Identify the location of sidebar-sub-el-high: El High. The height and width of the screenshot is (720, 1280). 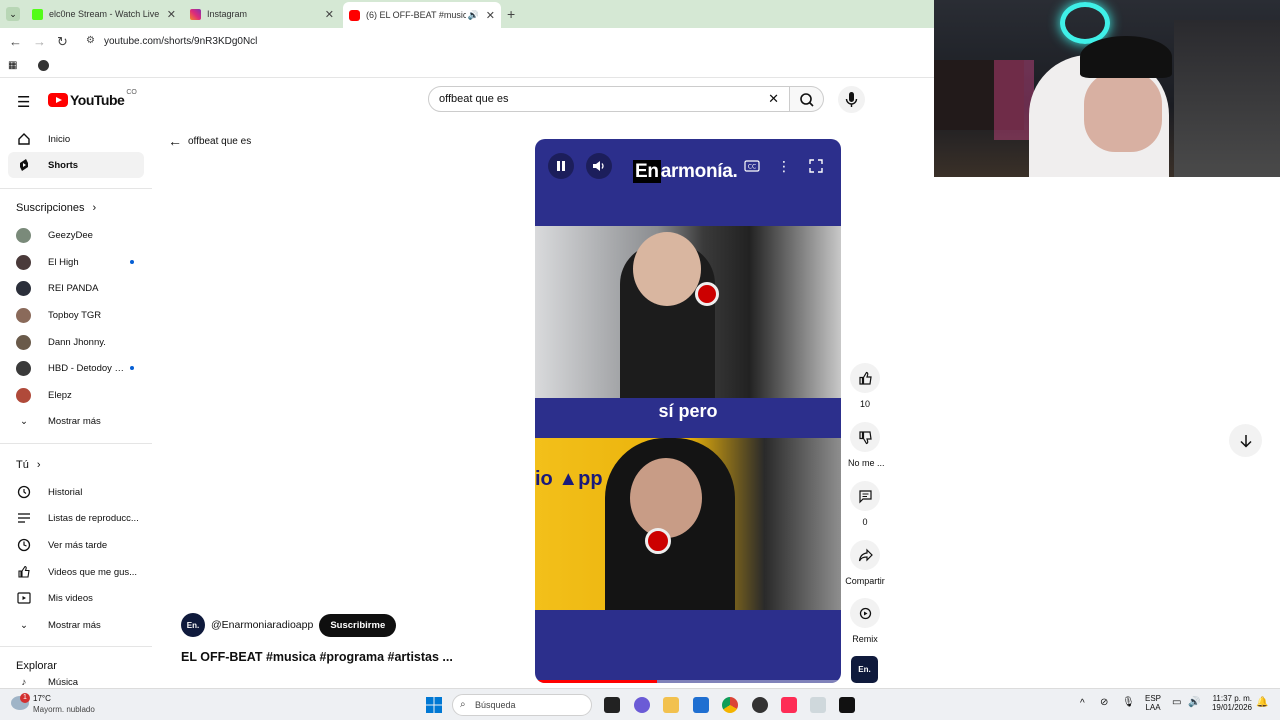
(76, 262).